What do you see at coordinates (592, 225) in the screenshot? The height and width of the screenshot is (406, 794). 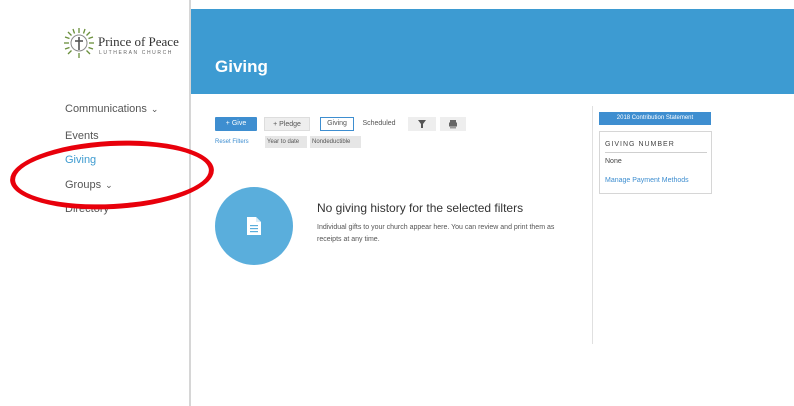 I see `right-panel-divider` at bounding box center [592, 225].